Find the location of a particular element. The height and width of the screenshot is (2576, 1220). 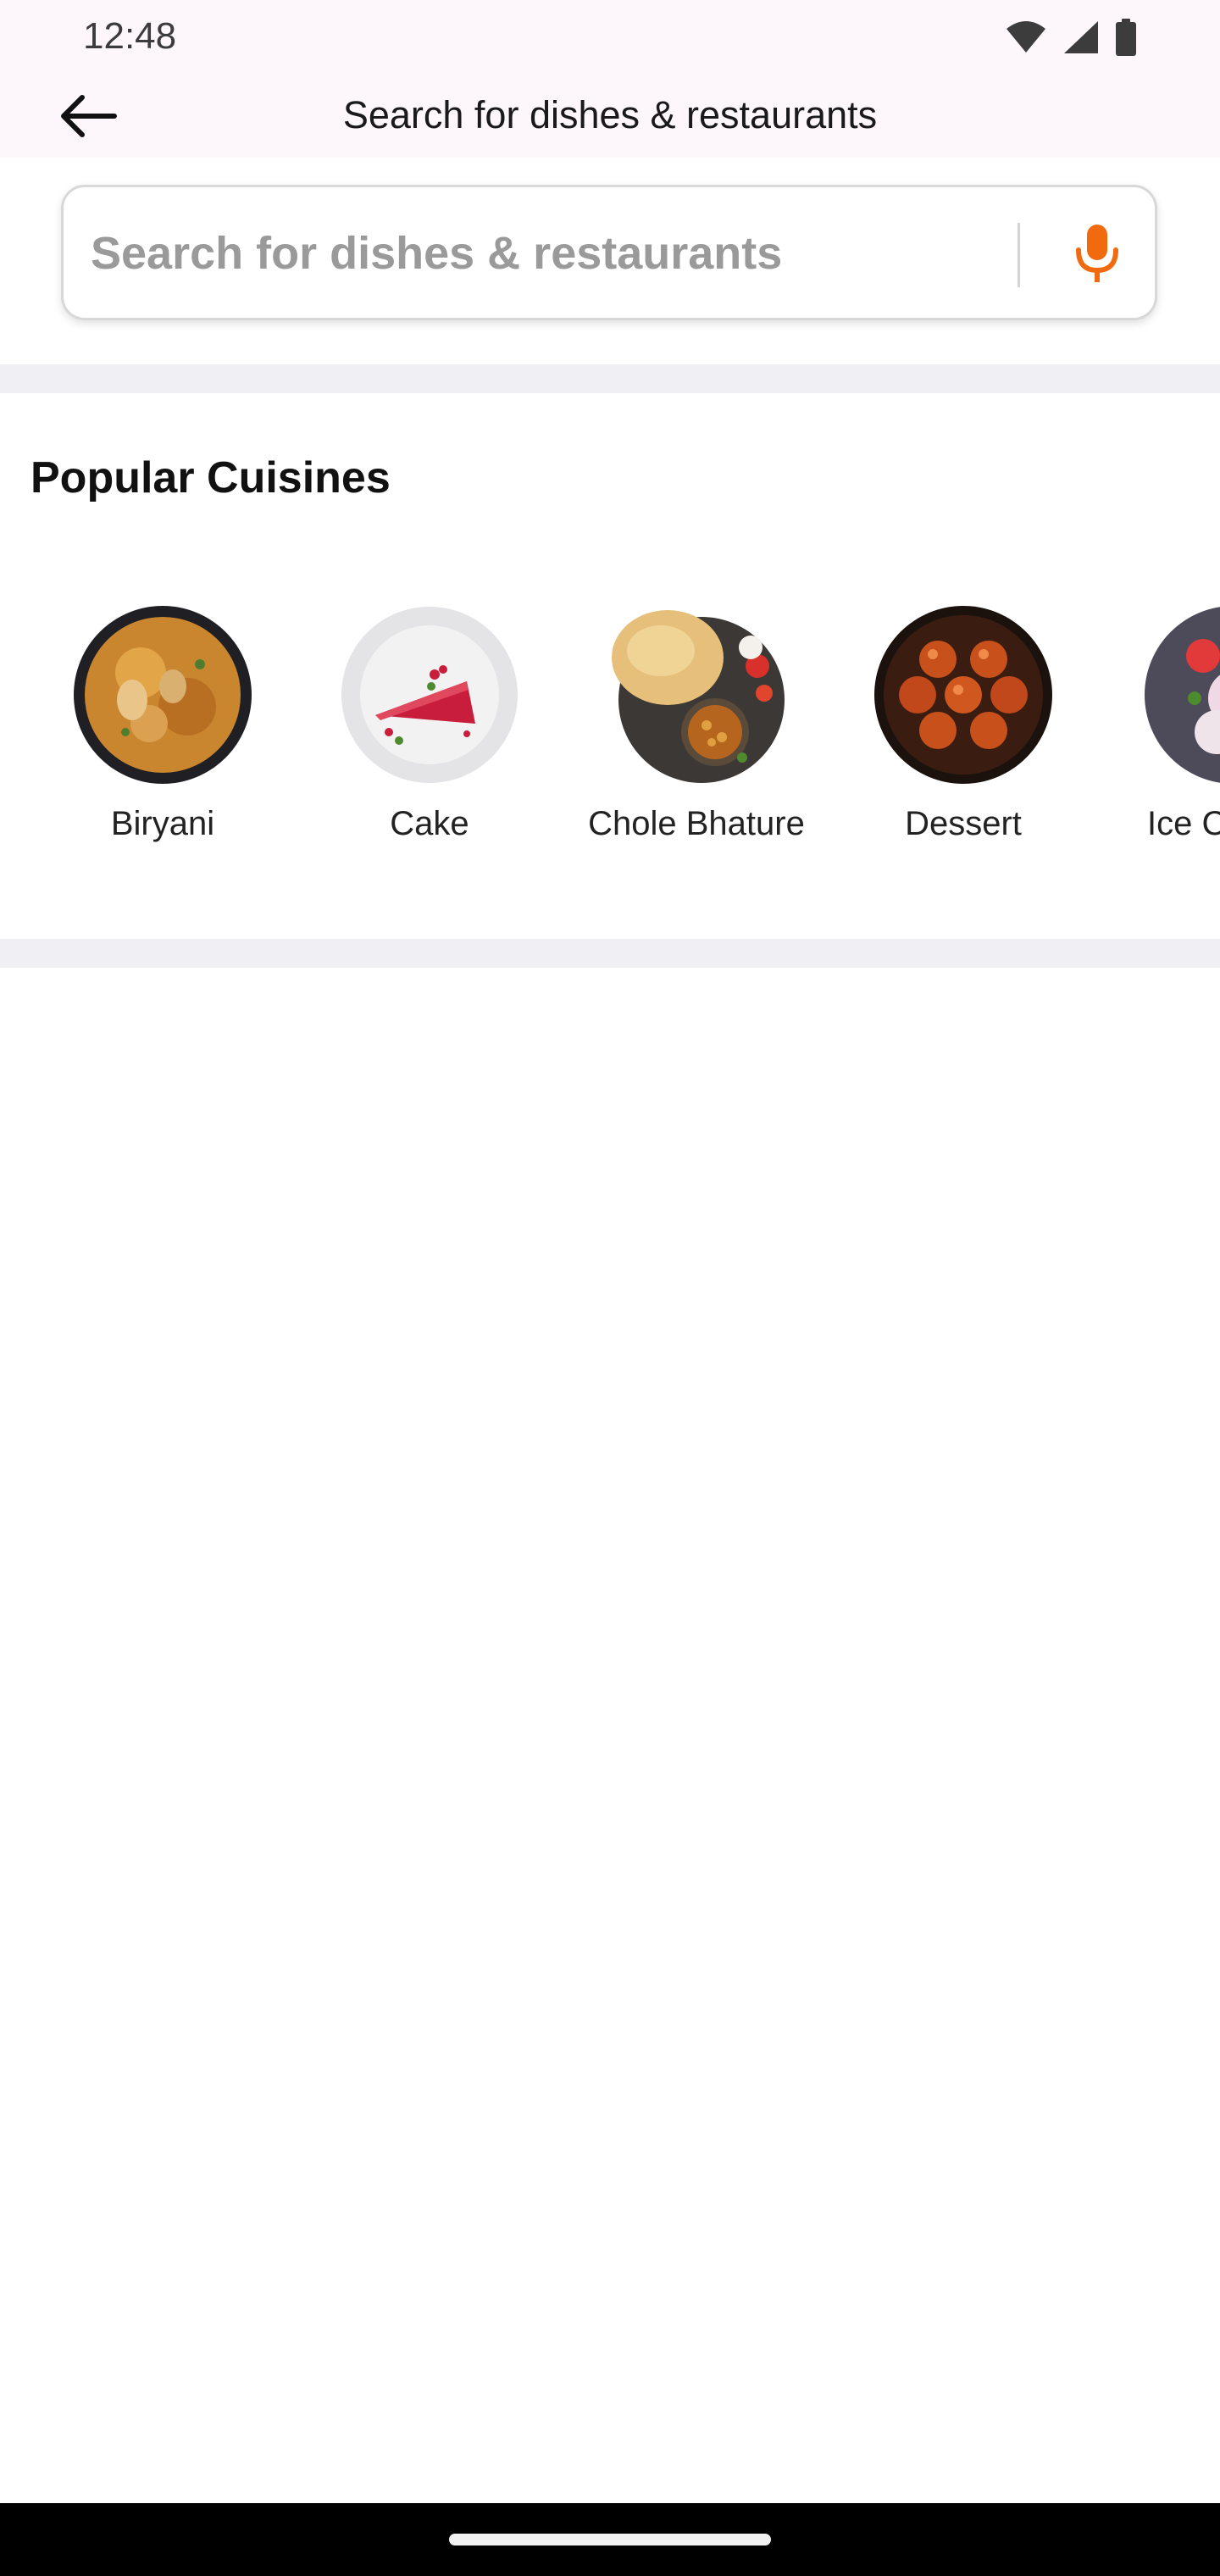

cuisine-item-chole-bhature: Chole Bhature is located at coordinates (696, 727).